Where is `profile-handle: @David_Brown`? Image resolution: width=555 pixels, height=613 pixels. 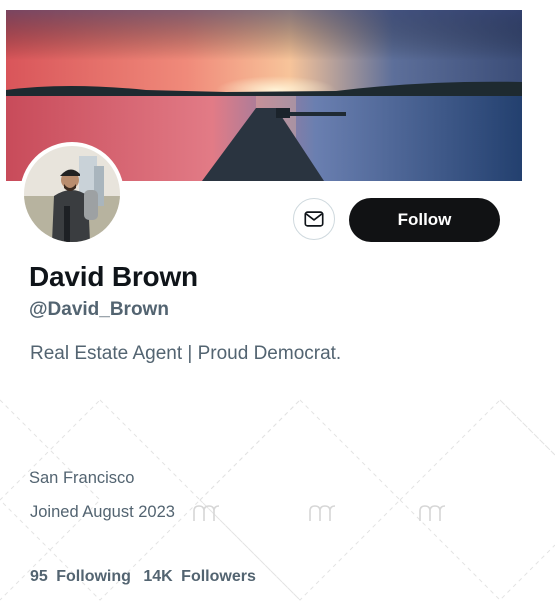
profile-handle: @David_Brown is located at coordinates (99, 309).